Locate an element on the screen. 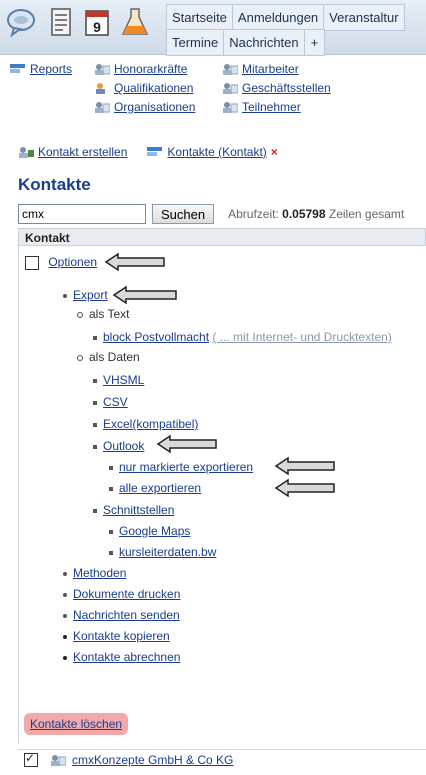 The image size is (426, 775). search-row: Suchen Abrufzeit: 0.05798 Zeilen gesamt is located at coordinates (222, 214).